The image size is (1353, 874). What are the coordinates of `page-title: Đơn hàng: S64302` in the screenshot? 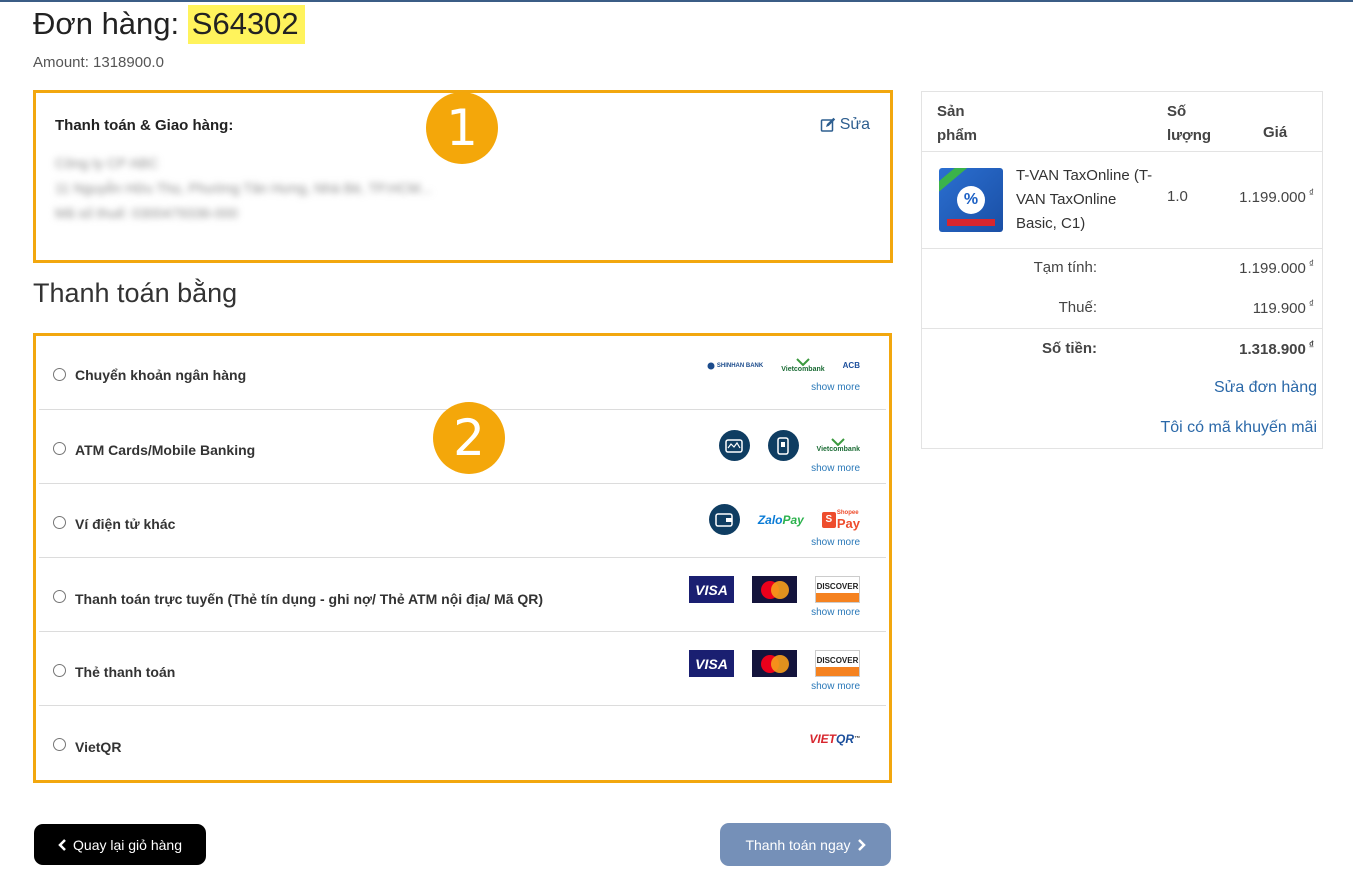 It's located at (169, 24).